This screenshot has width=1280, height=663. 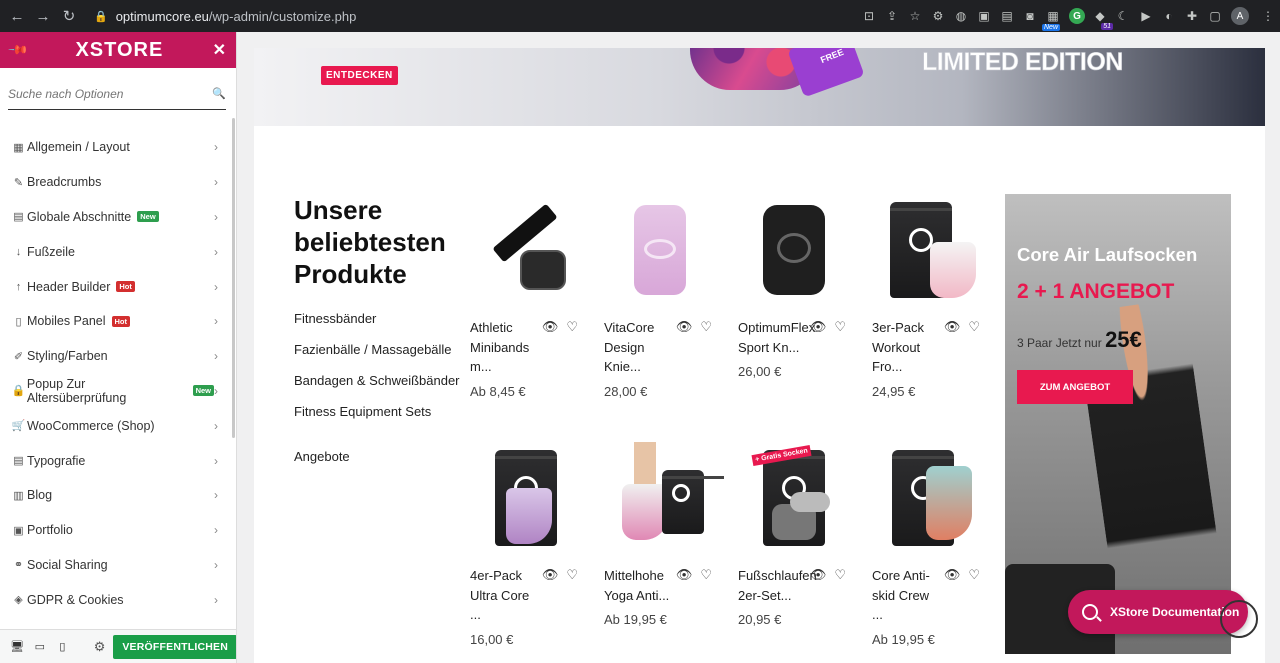 I want to click on back-icon: ←, so click(x=17, y=16).